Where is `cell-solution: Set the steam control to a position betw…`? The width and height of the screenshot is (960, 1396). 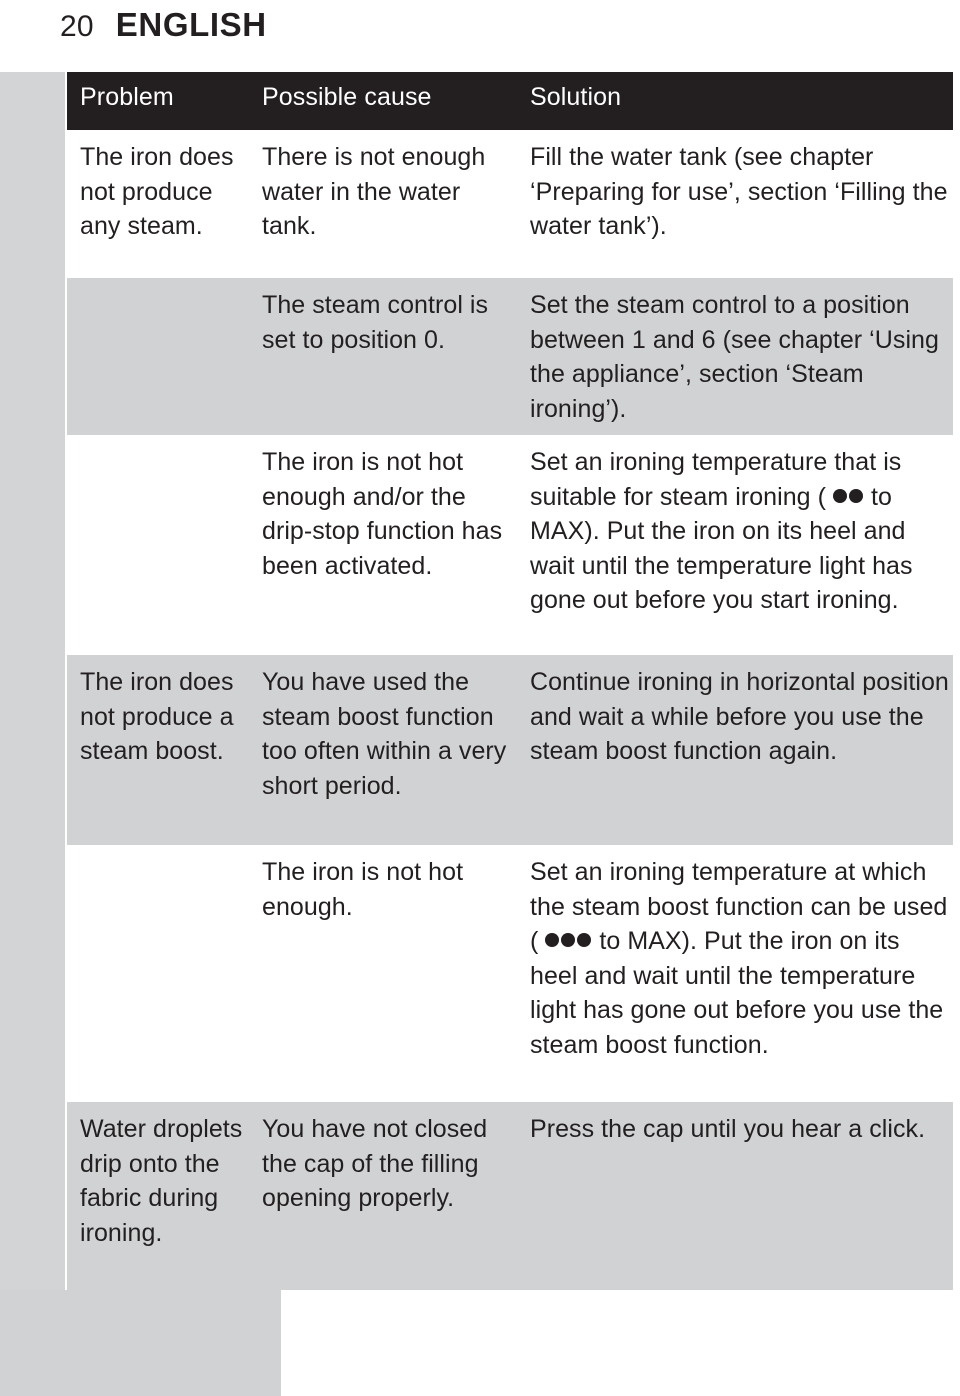 cell-solution: Set the steam control to a position betw… is located at coordinates (734, 357).